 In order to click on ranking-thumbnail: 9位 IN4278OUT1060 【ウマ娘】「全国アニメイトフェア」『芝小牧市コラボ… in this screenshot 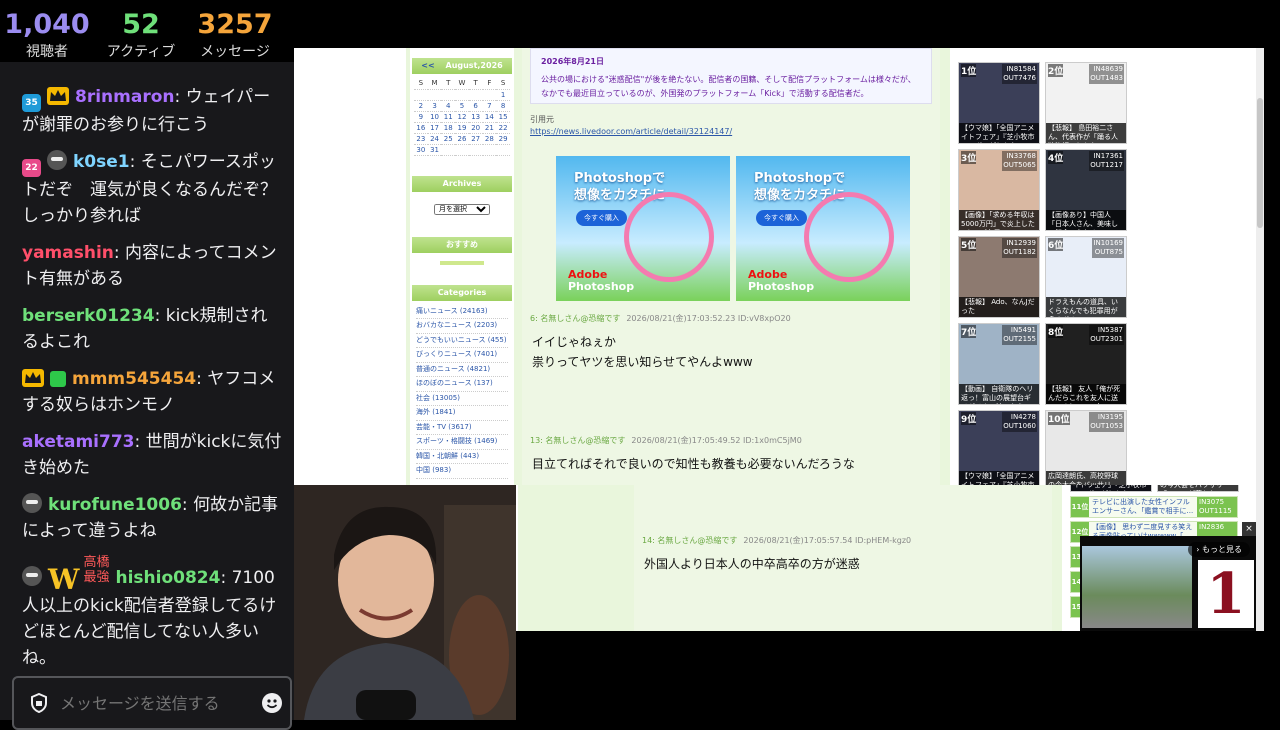, I will do `click(999, 447)`.